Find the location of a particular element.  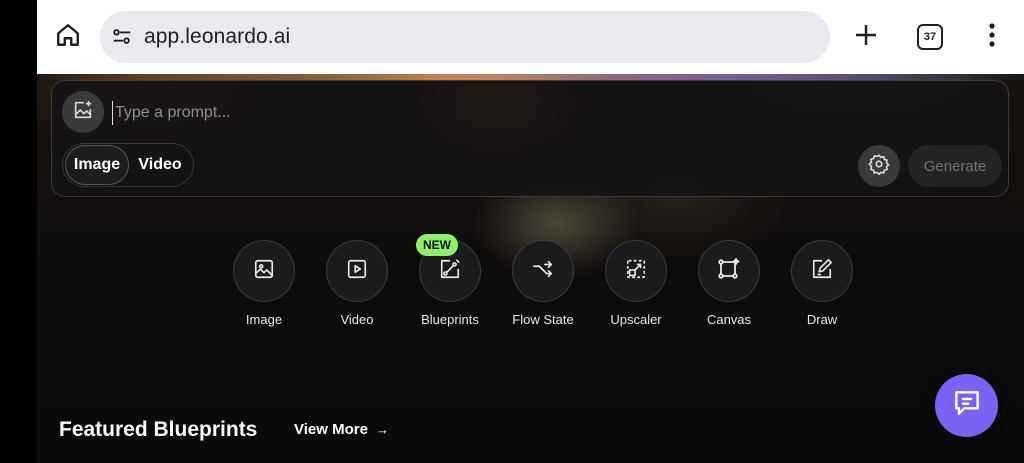

quick-action-image-button is located at coordinates (264, 271).